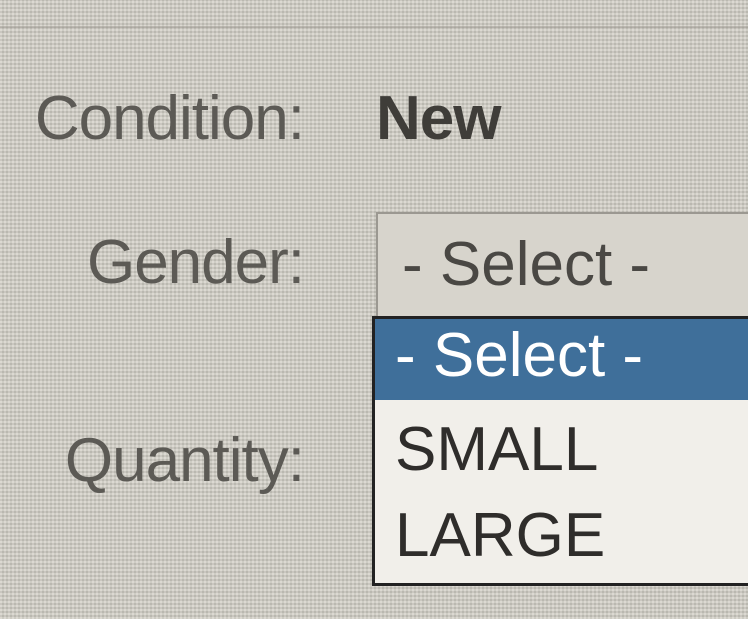 The width and height of the screenshot is (748, 619). I want to click on condition-label: Condition:, so click(169, 118).